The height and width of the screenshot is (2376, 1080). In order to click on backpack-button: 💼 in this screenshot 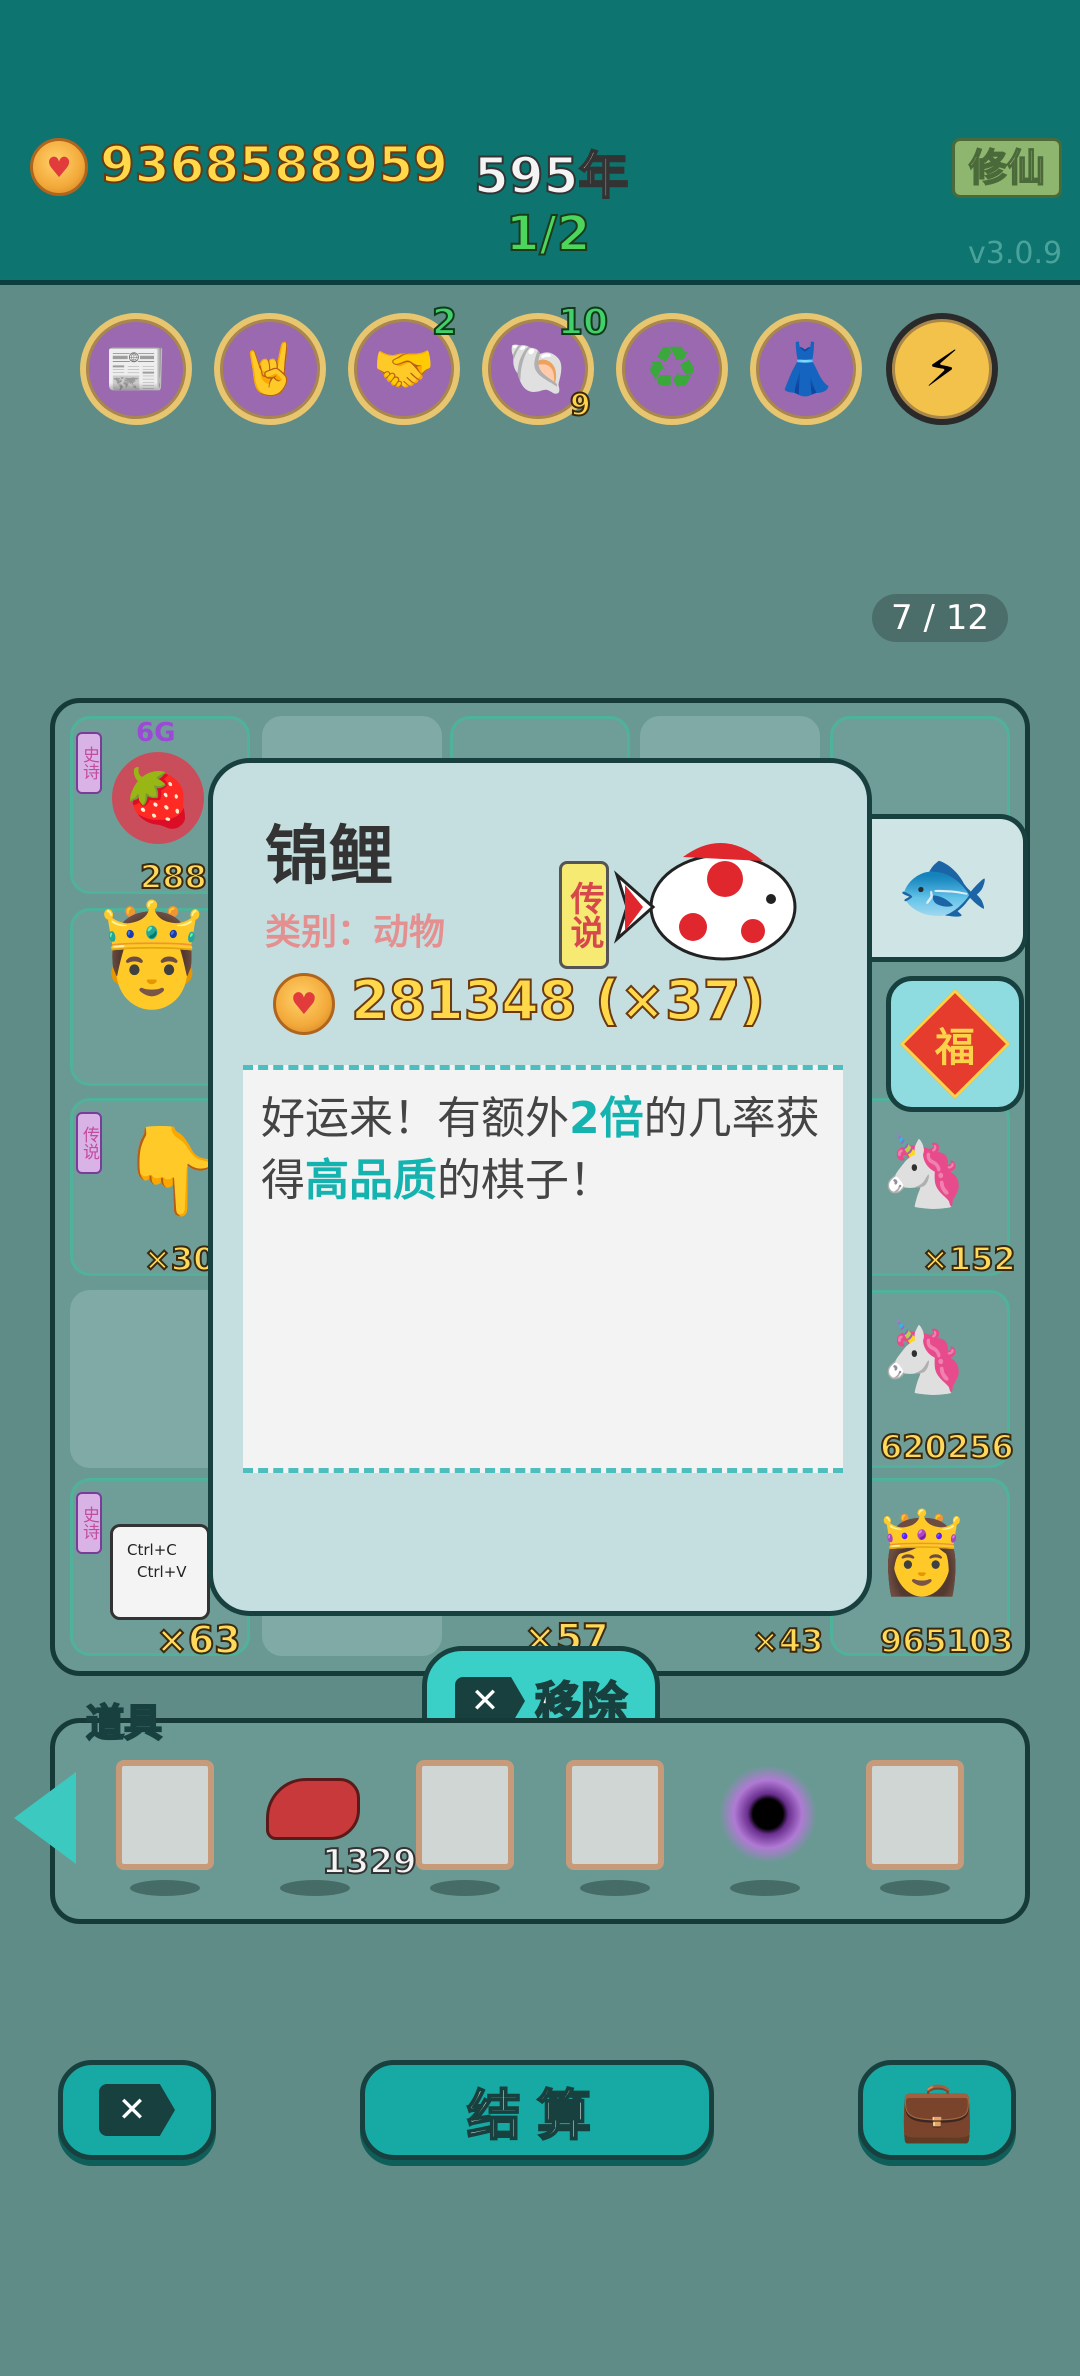, I will do `click(937, 2110)`.